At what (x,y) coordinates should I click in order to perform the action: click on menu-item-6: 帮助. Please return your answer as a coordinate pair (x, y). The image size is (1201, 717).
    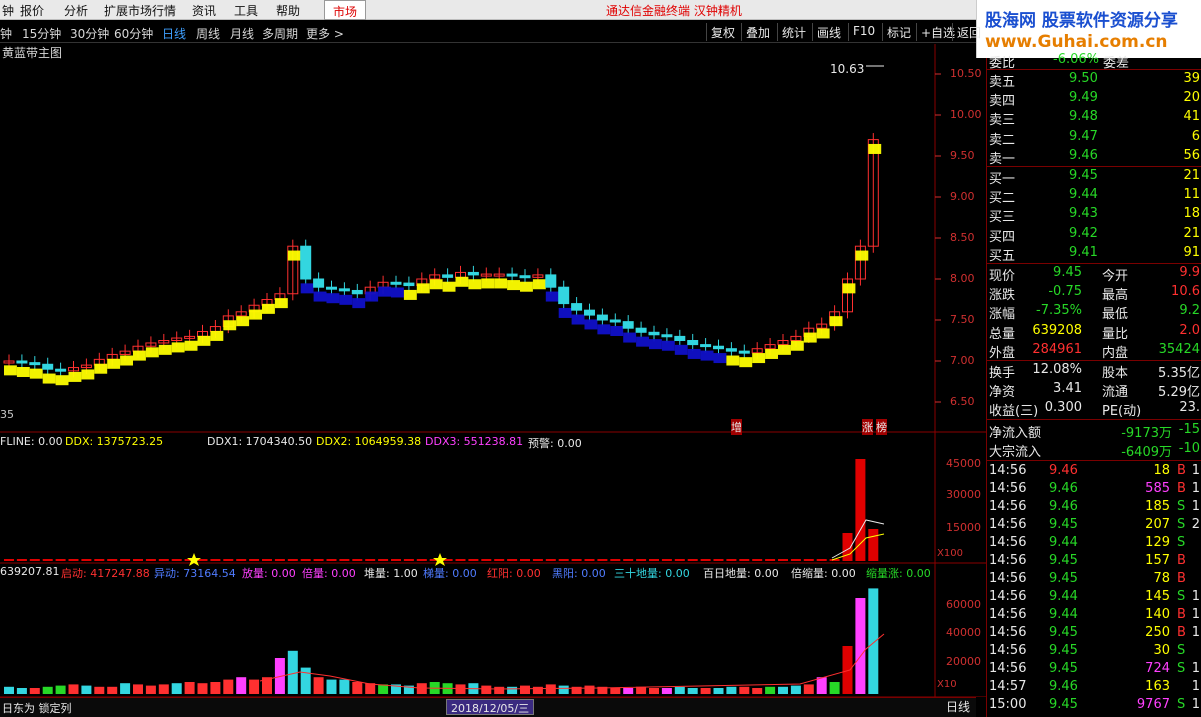
    Looking at the image, I should click on (288, 10).